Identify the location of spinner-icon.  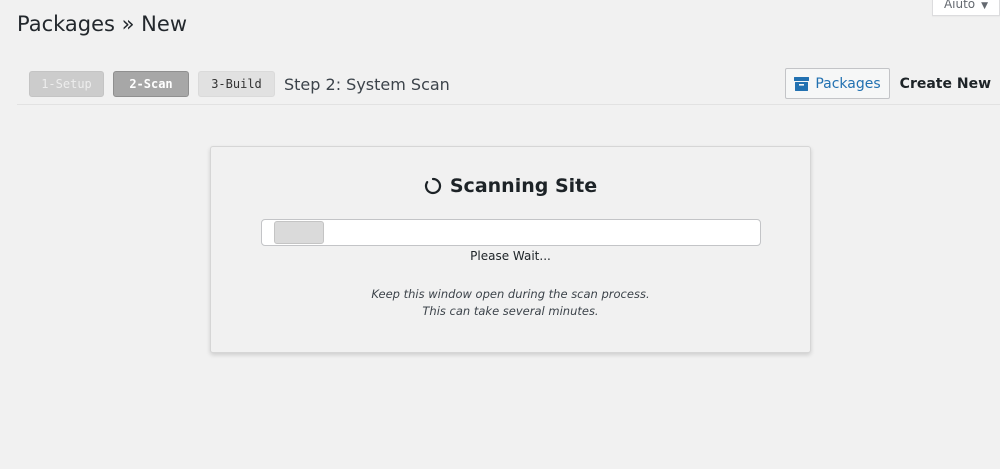
(433, 186).